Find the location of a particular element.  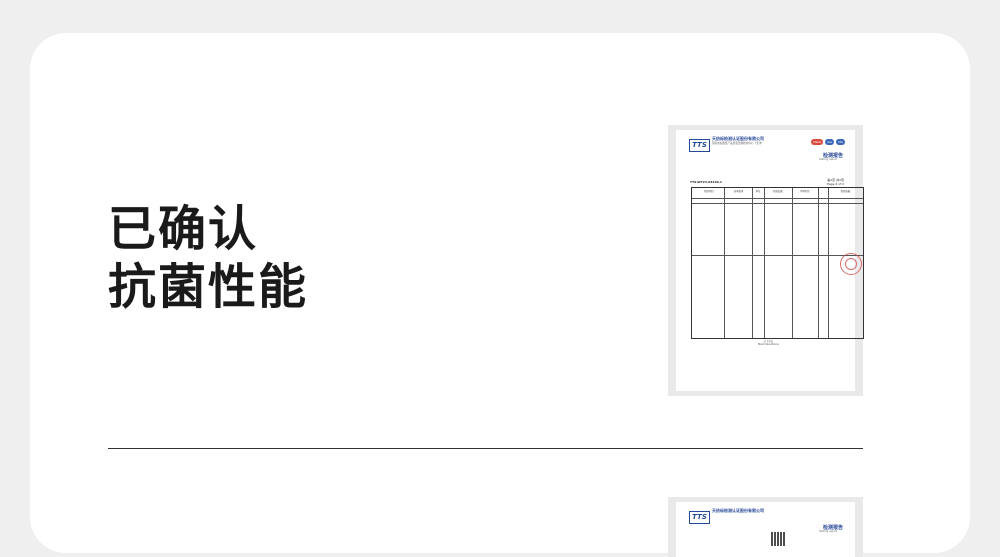

col-header: 检验结果 is located at coordinates (778, 191).